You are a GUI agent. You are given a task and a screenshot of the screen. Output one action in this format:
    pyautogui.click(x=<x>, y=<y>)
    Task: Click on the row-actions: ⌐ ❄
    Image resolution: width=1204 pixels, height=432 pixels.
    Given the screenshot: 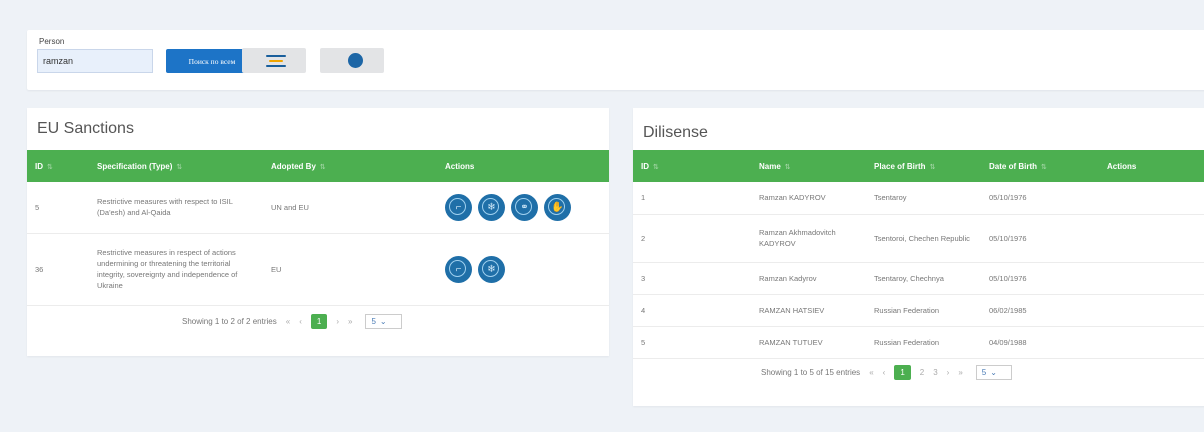 What is the action you would take?
    pyautogui.click(x=523, y=269)
    